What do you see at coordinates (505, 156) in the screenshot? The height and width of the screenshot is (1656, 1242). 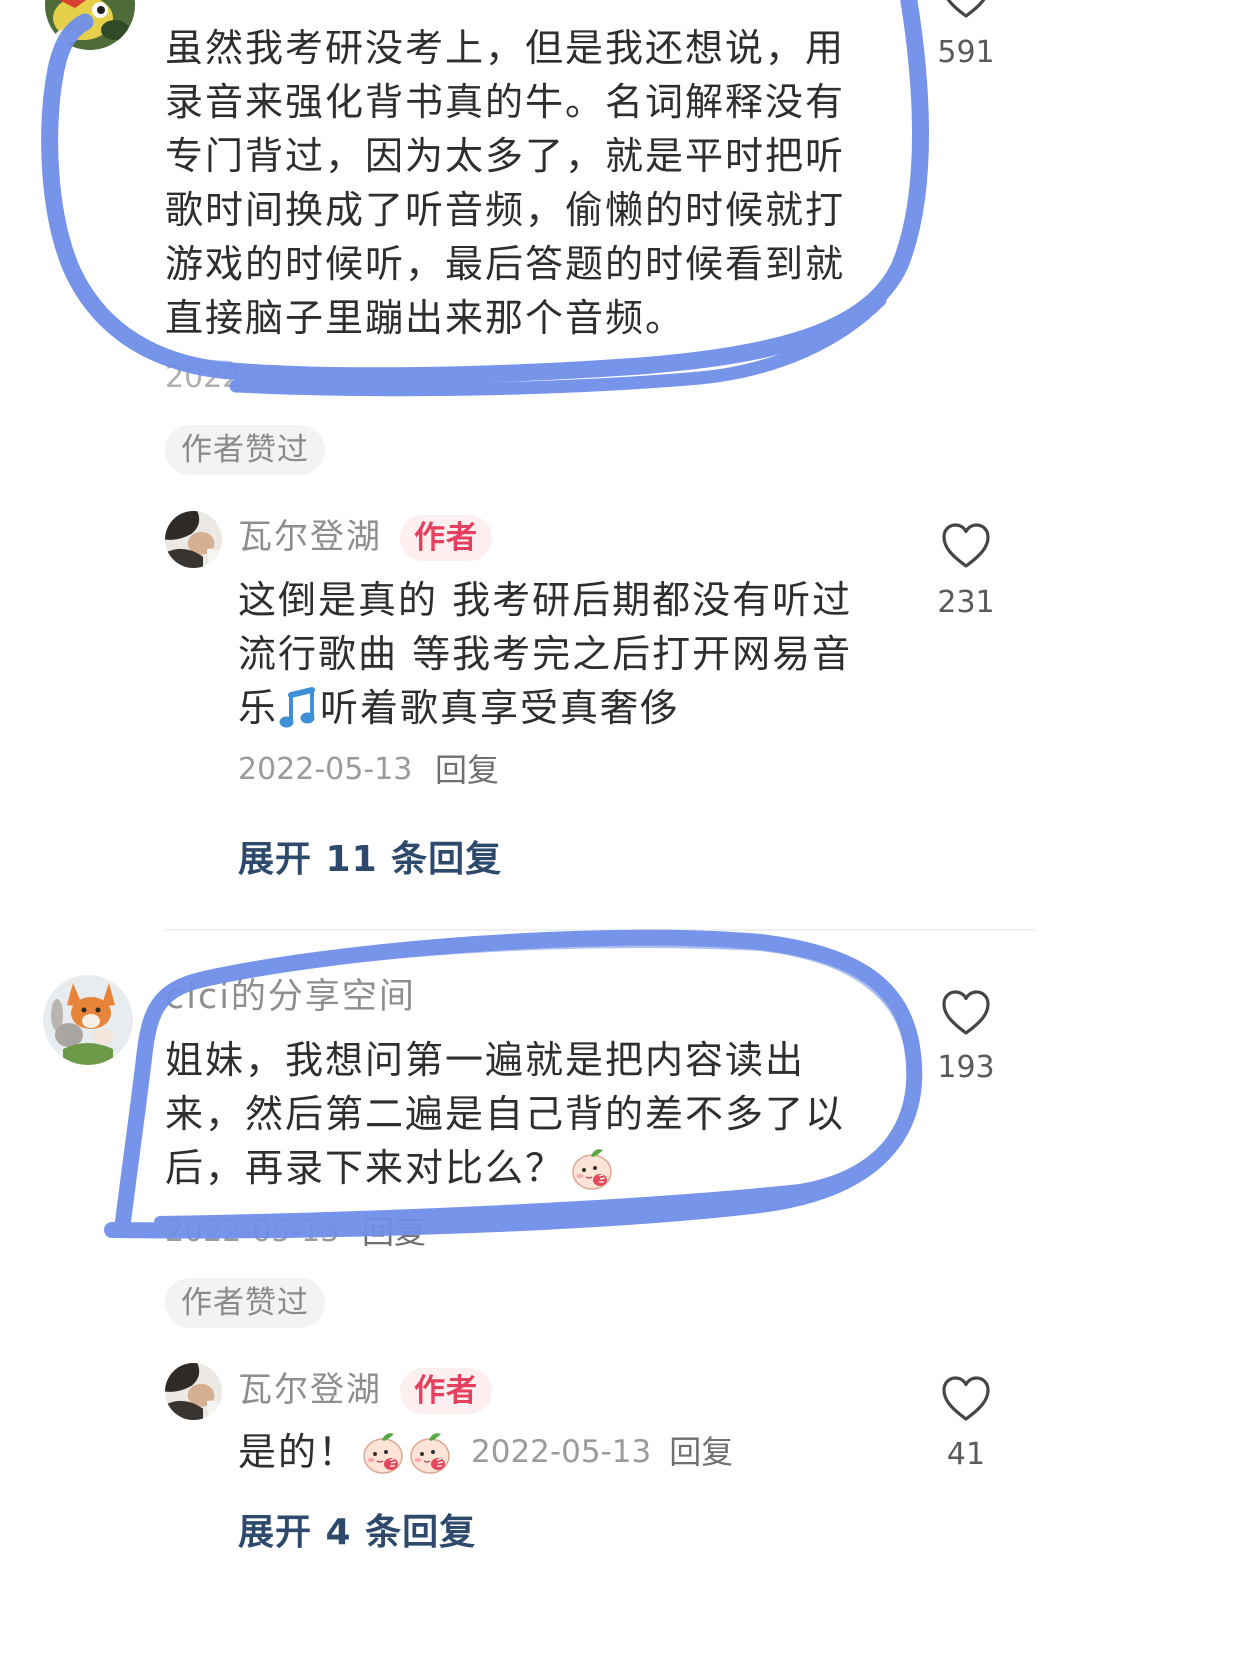 I see `comment-text-line: 专门背过，因为太多了，就是平时把听` at bounding box center [505, 156].